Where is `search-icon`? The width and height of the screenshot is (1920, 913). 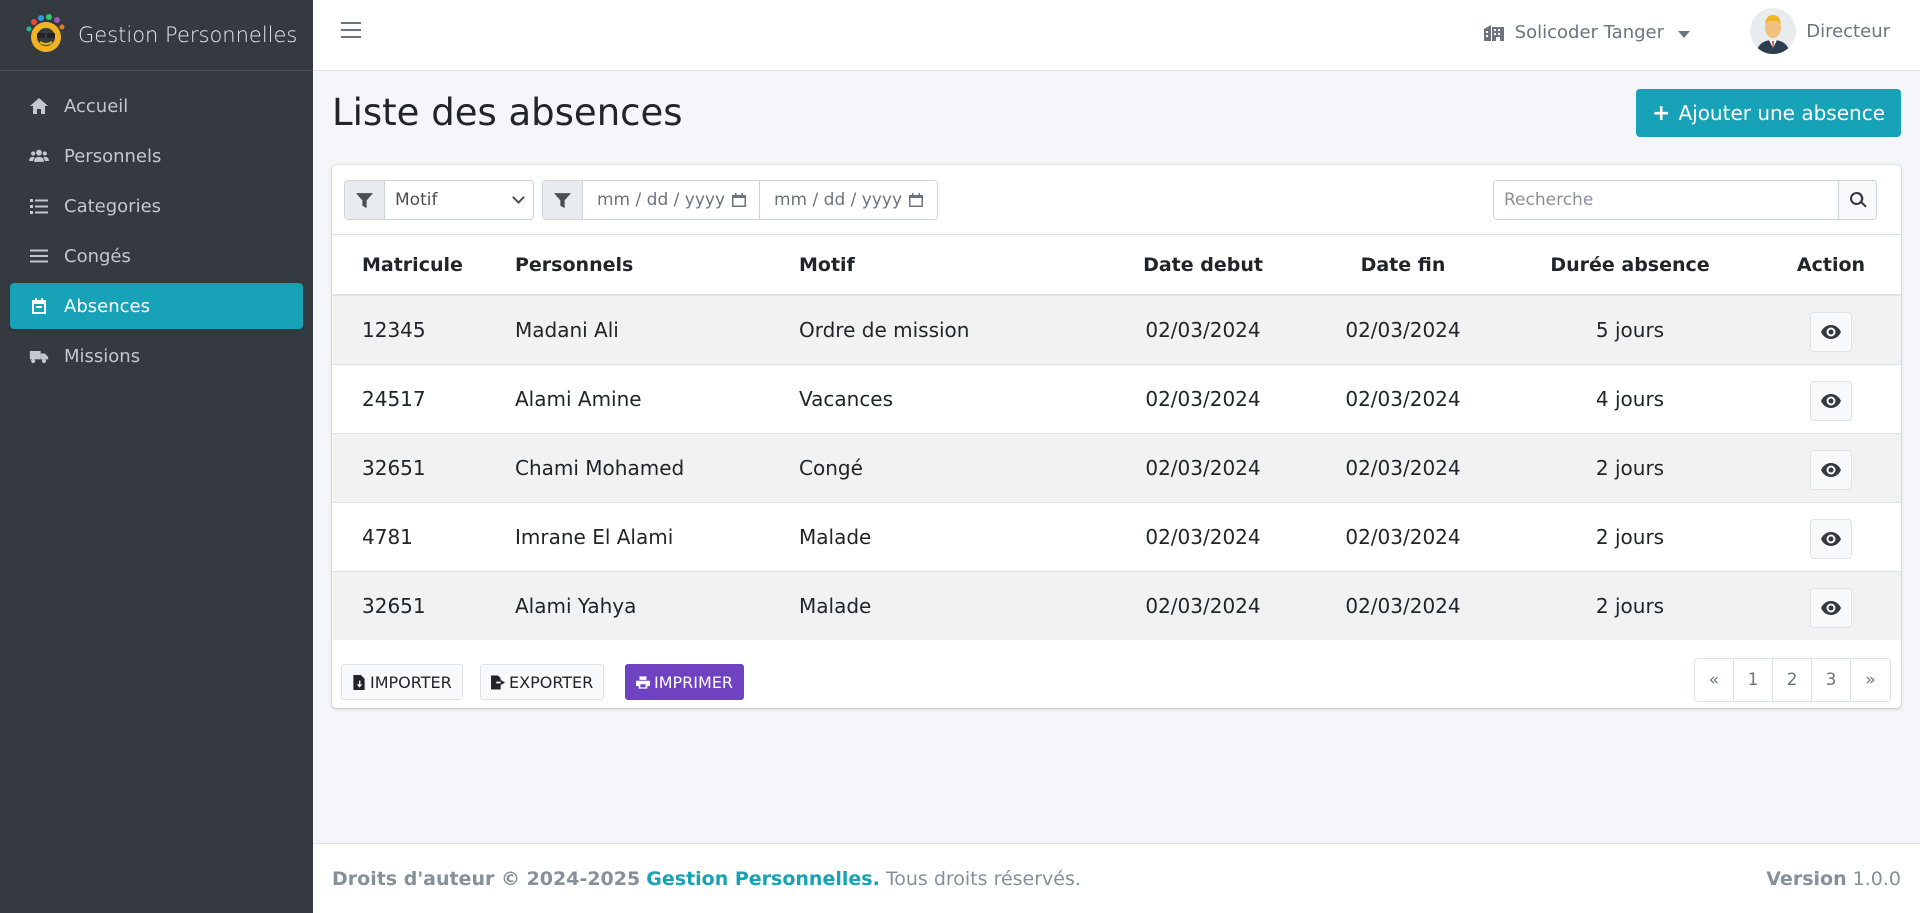 search-icon is located at coordinates (1858, 199).